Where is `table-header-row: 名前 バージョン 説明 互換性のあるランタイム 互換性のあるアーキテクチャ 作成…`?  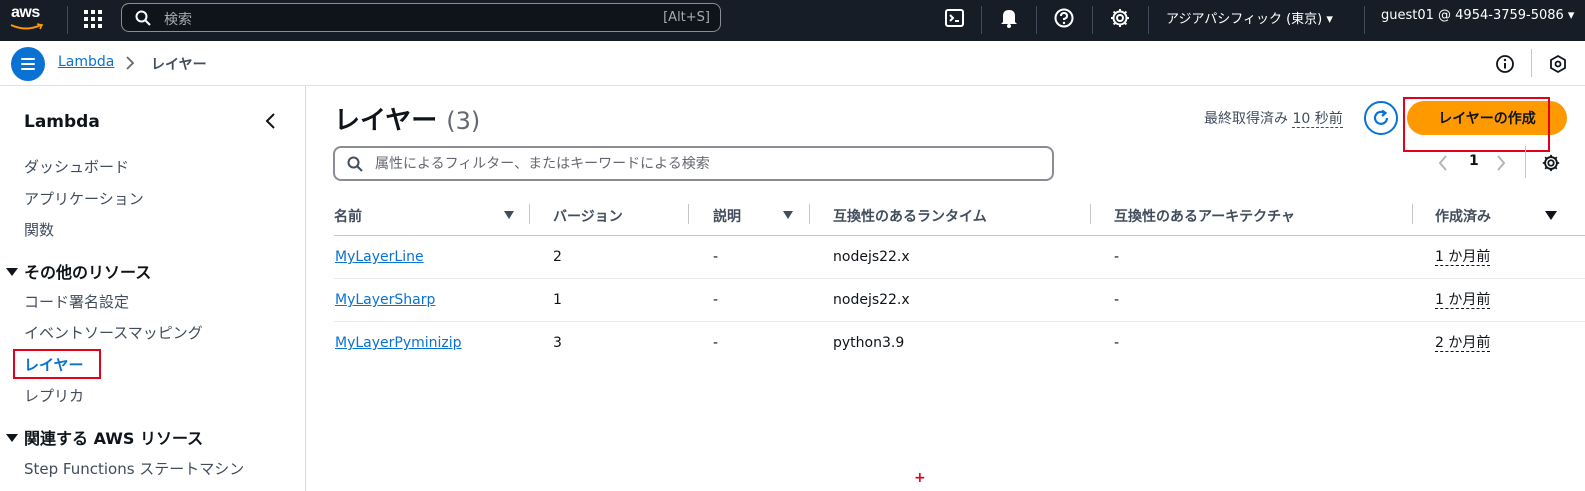
table-header-row: 名前 バージョン 説明 互換性のあるランタイム 互換性のあるアーキテクチャ 作成… is located at coordinates (959, 216).